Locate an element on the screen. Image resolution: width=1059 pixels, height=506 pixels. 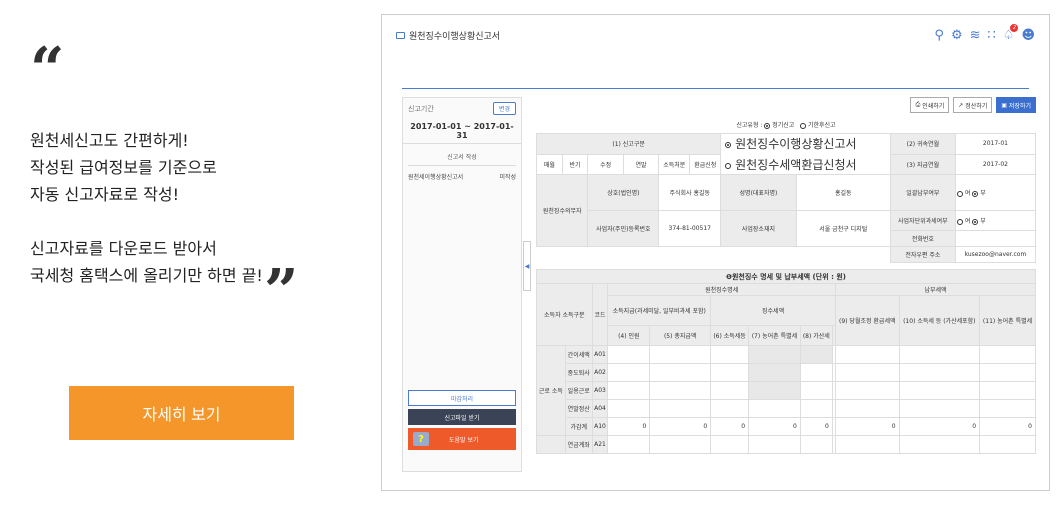
table-row: 가감계 A10 0 0 0 0 0 0 0 0 is located at coordinates (786, 426).